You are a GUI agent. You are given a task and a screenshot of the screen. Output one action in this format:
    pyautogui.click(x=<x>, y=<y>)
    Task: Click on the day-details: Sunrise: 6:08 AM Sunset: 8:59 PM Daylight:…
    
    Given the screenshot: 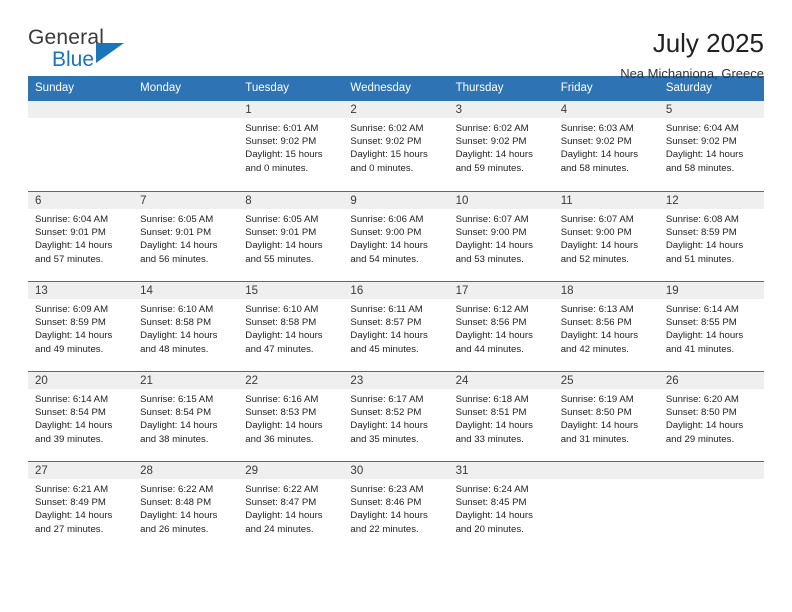 What is the action you would take?
    pyautogui.click(x=711, y=237)
    